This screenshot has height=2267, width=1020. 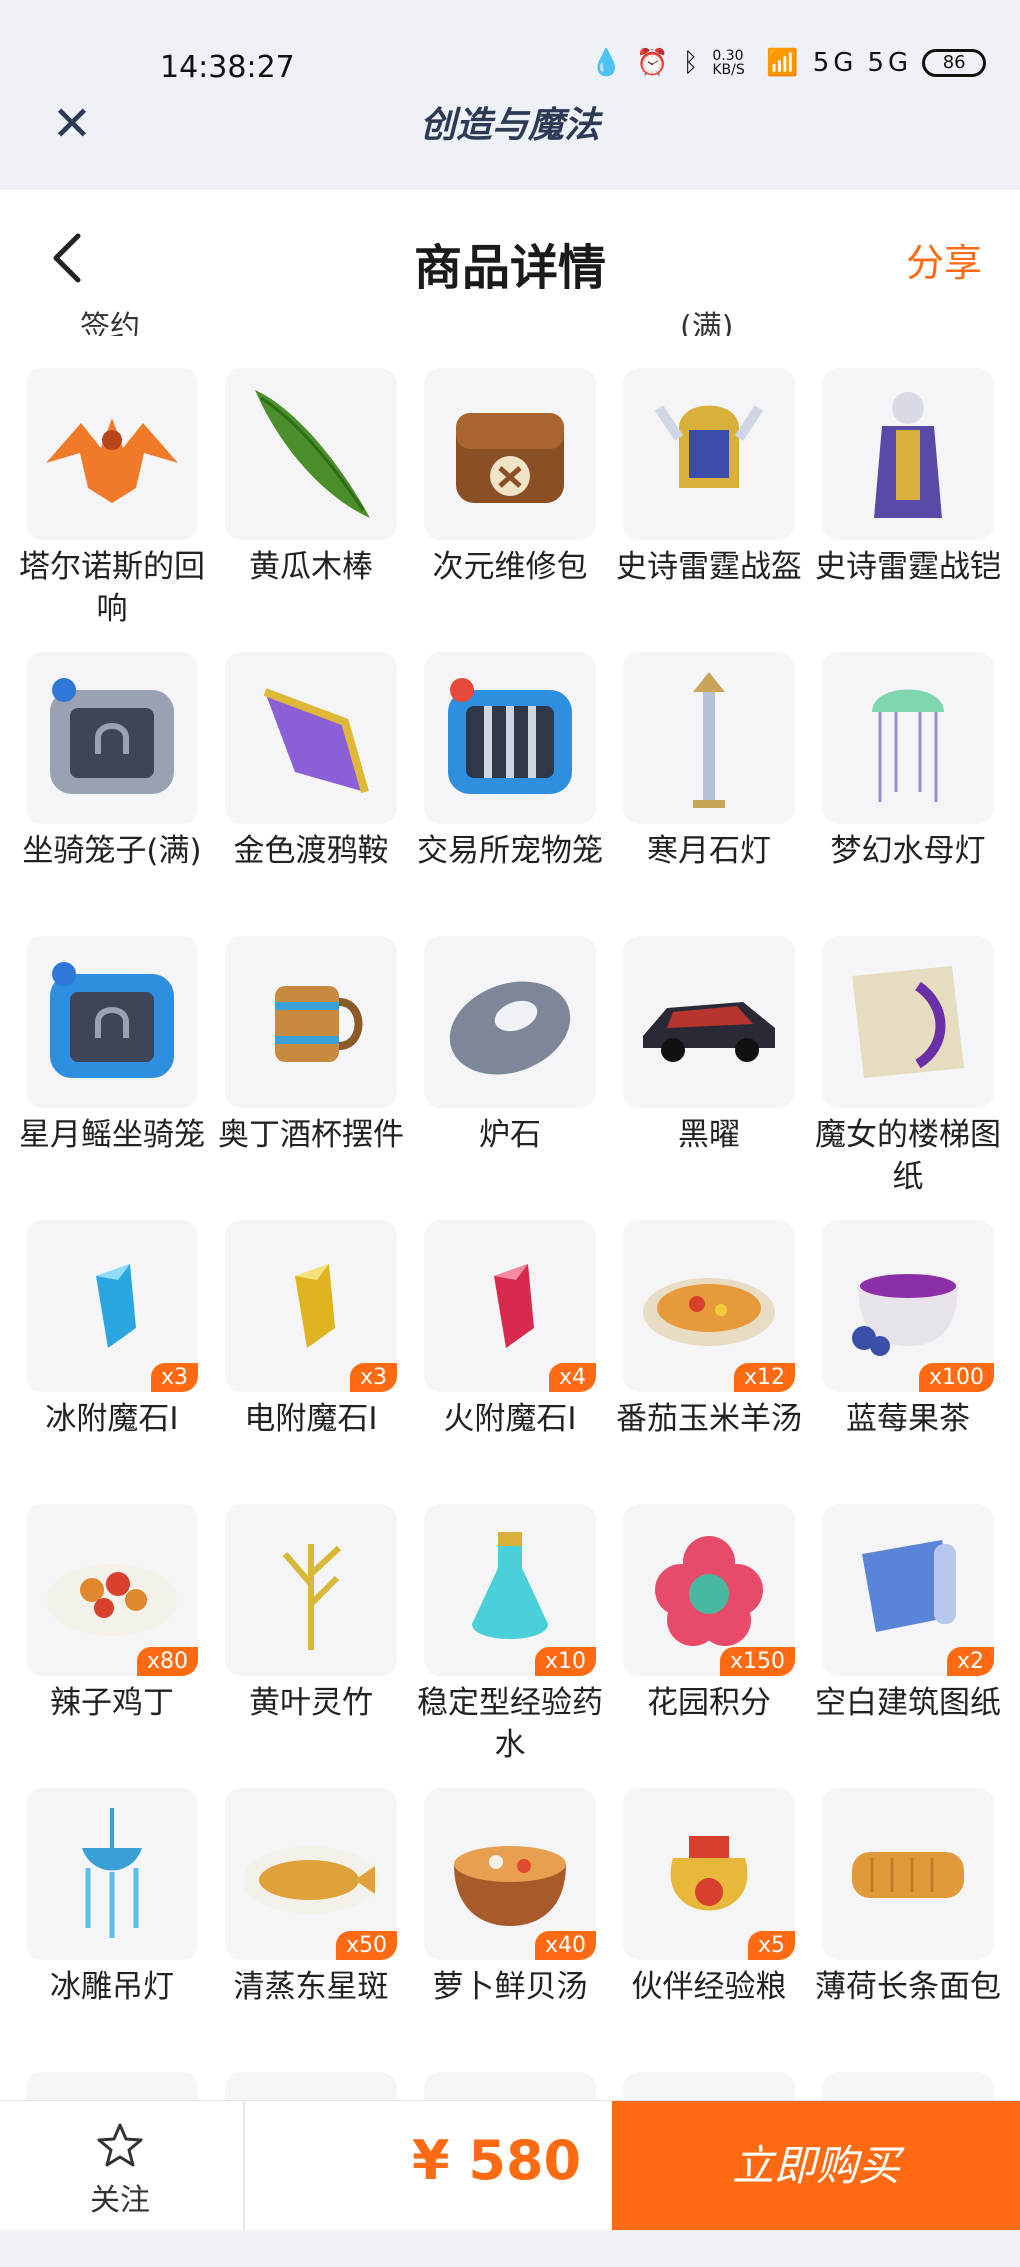 I want to click on item-name: 黄叶灵竹, so click(x=311, y=1703).